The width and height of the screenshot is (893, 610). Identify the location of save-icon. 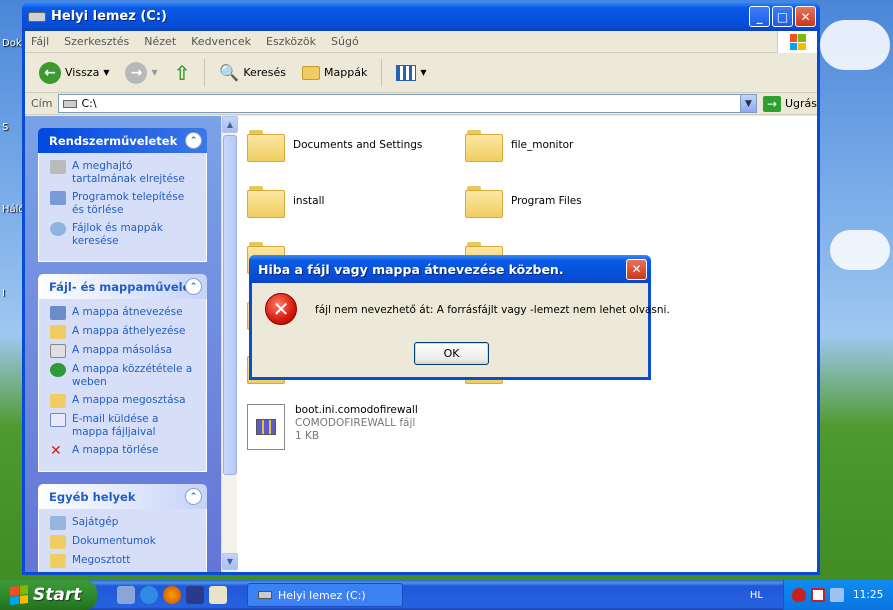
(195, 595).